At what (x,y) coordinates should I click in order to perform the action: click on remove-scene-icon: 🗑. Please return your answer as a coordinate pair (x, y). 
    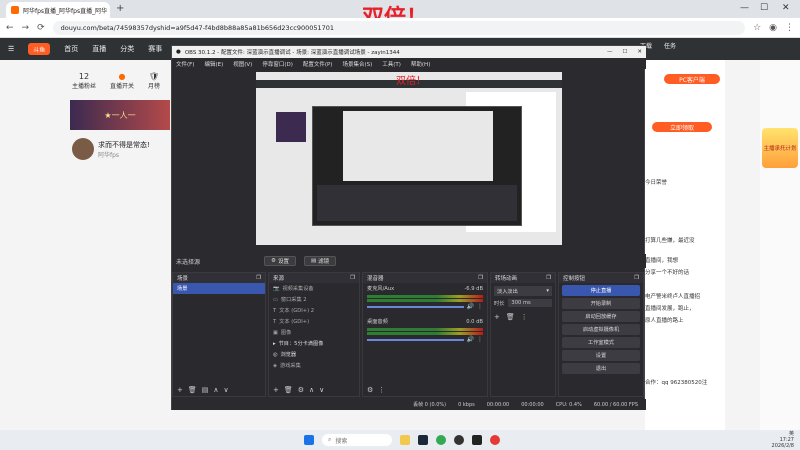
    Looking at the image, I should click on (192, 390).